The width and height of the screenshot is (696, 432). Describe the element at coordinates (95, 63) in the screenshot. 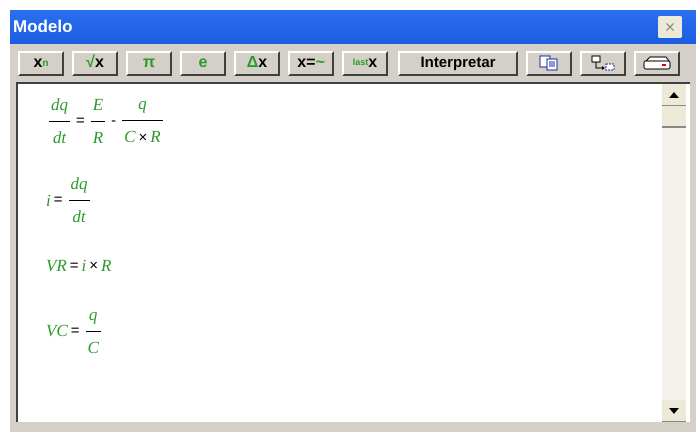

I see `insert-button: √x` at that location.